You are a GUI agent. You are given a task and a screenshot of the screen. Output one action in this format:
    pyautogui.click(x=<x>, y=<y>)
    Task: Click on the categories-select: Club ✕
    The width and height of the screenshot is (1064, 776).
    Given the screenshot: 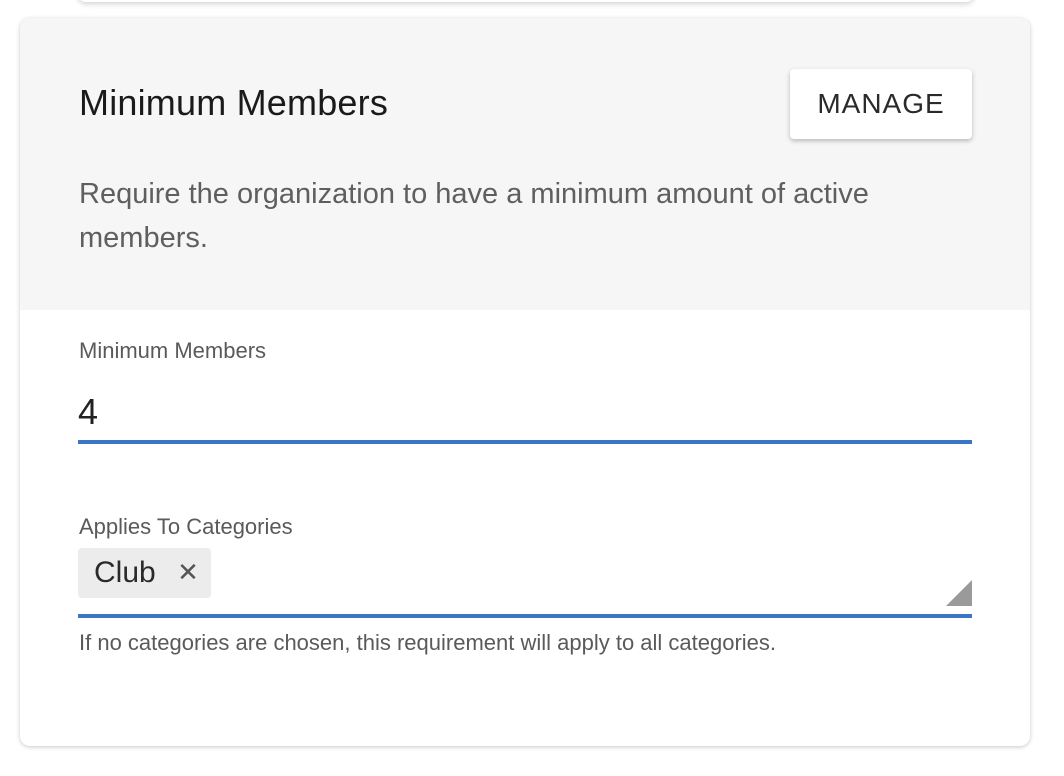 What is the action you would take?
    pyautogui.click(x=525, y=583)
    